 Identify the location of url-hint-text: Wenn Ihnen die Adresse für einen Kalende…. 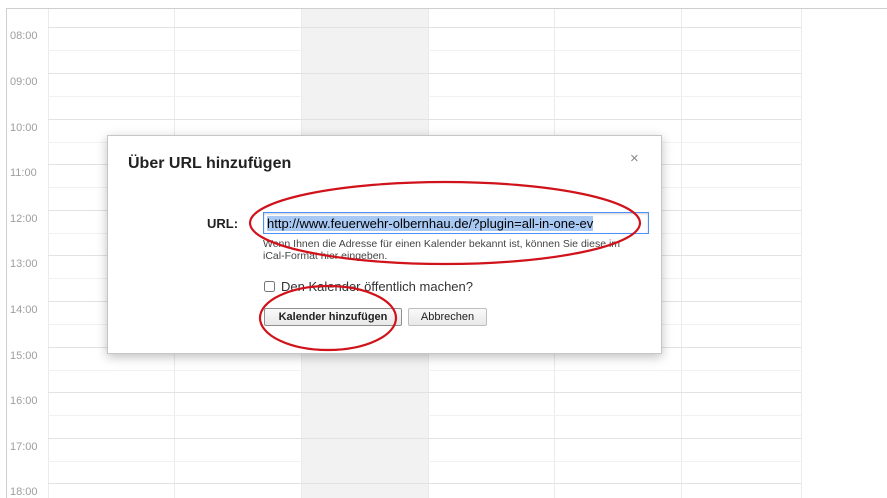
(442, 250).